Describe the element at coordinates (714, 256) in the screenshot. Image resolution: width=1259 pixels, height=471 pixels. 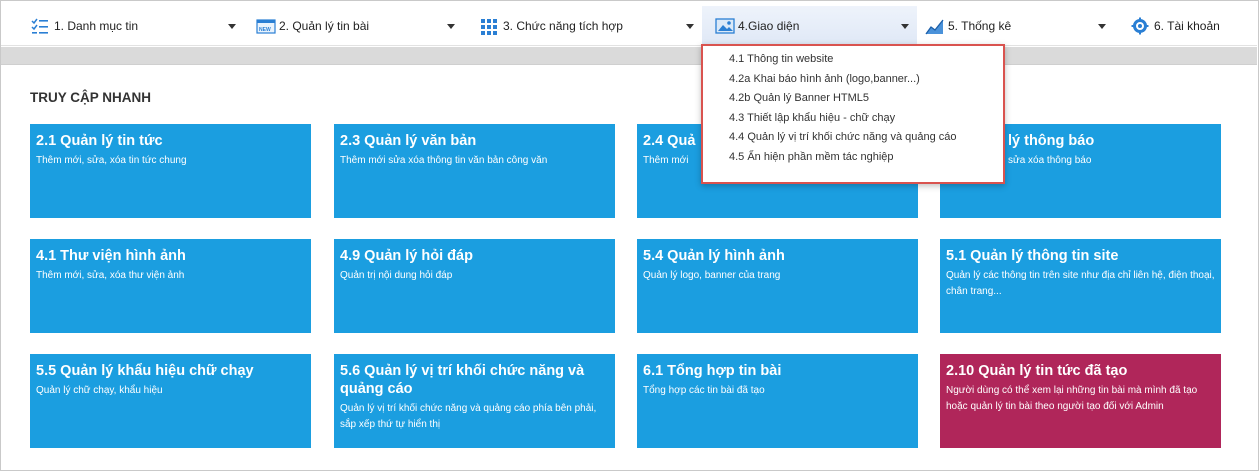
I see `tile-title: 5.4 Quản lý hình ảnh` at that location.